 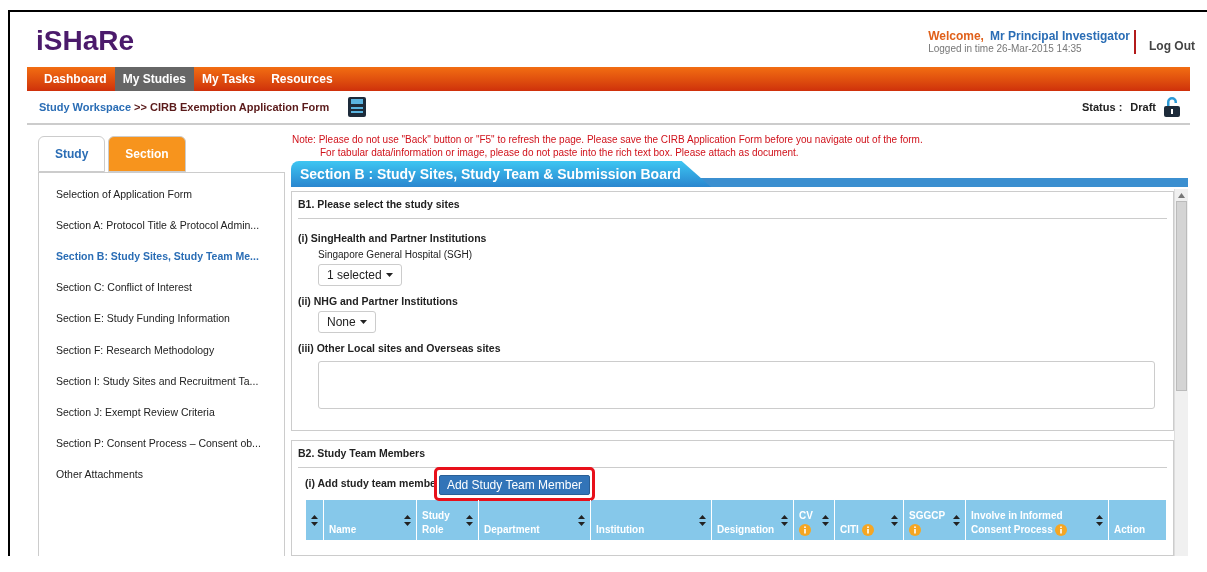 What do you see at coordinates (85, 107) in the screenshot?
I see `breadcrumb-link: Study Workspace` at bounding box center [85, 107].